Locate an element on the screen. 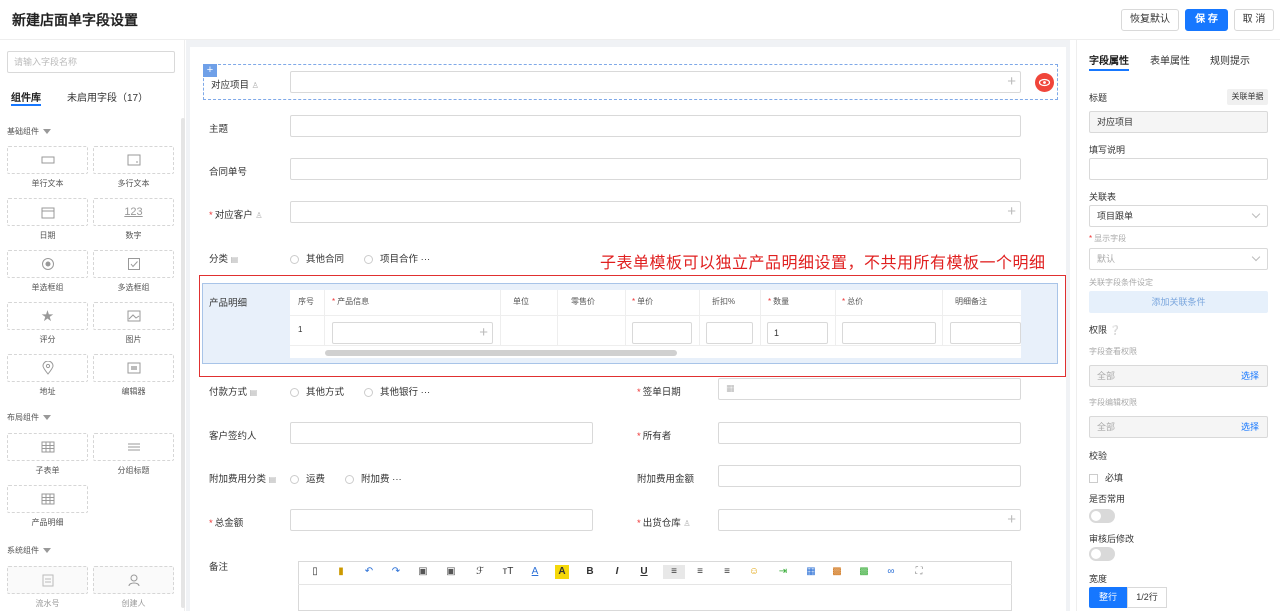 The width and height of the screenshot is (1280, 611). customer-input: + is located at coordinates (655, 212).